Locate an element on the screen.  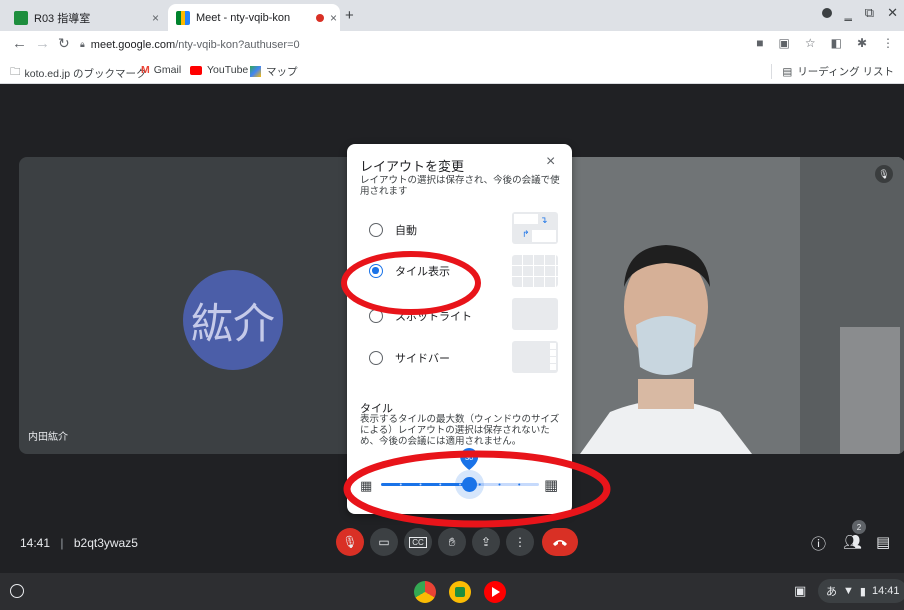
tile-slider-knob is located at coordinates (469, 484).